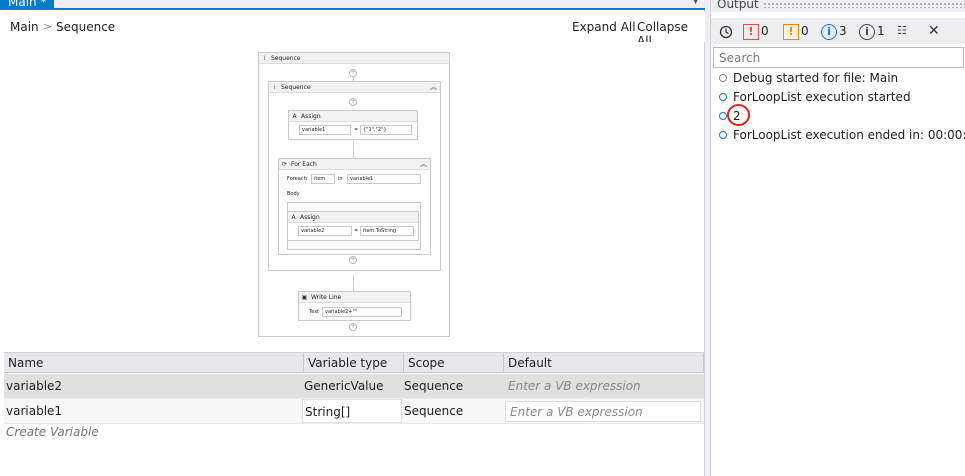  What do you see at coordinates (293, 194) in the screenshot?
I see `body-label: Body` at bounding box center [293, 194].